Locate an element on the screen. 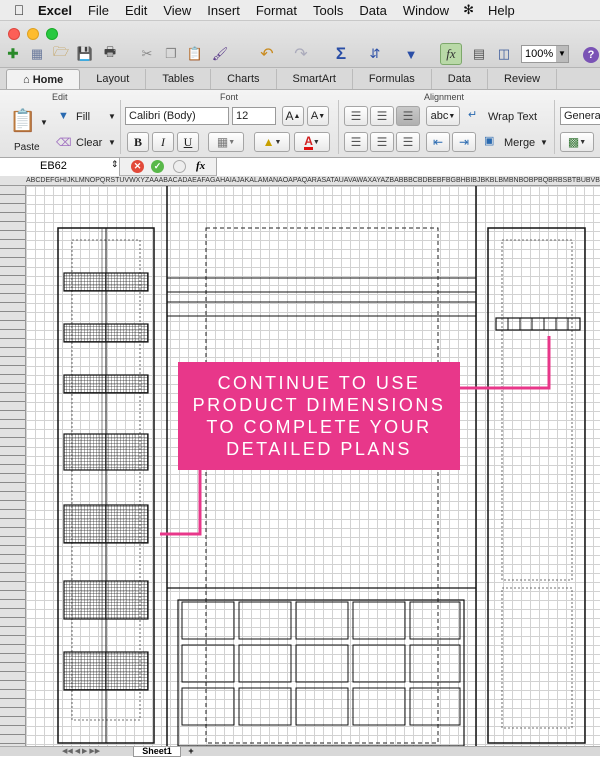 The height and width of the screenshot is (757, 600). currency-icon: ▩ is located at coordinates (573, 142).